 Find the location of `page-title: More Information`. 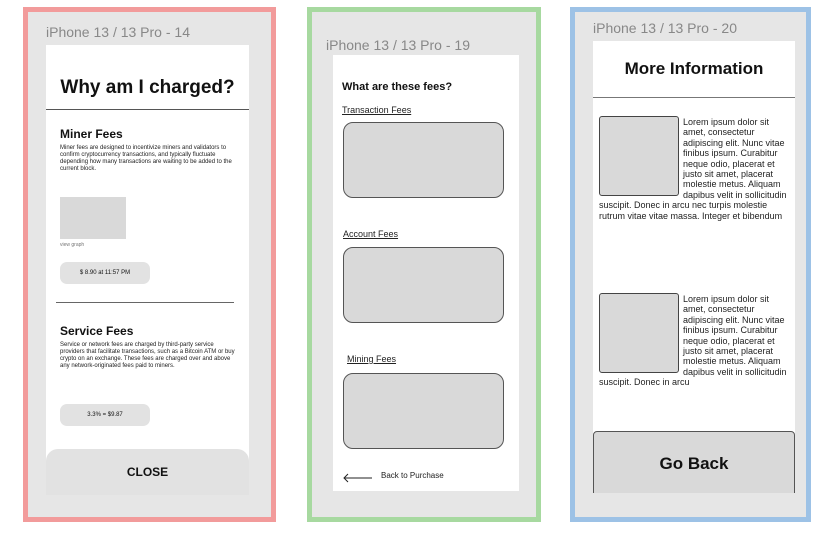

page-title: More Information is located at coordinates (694, 68).